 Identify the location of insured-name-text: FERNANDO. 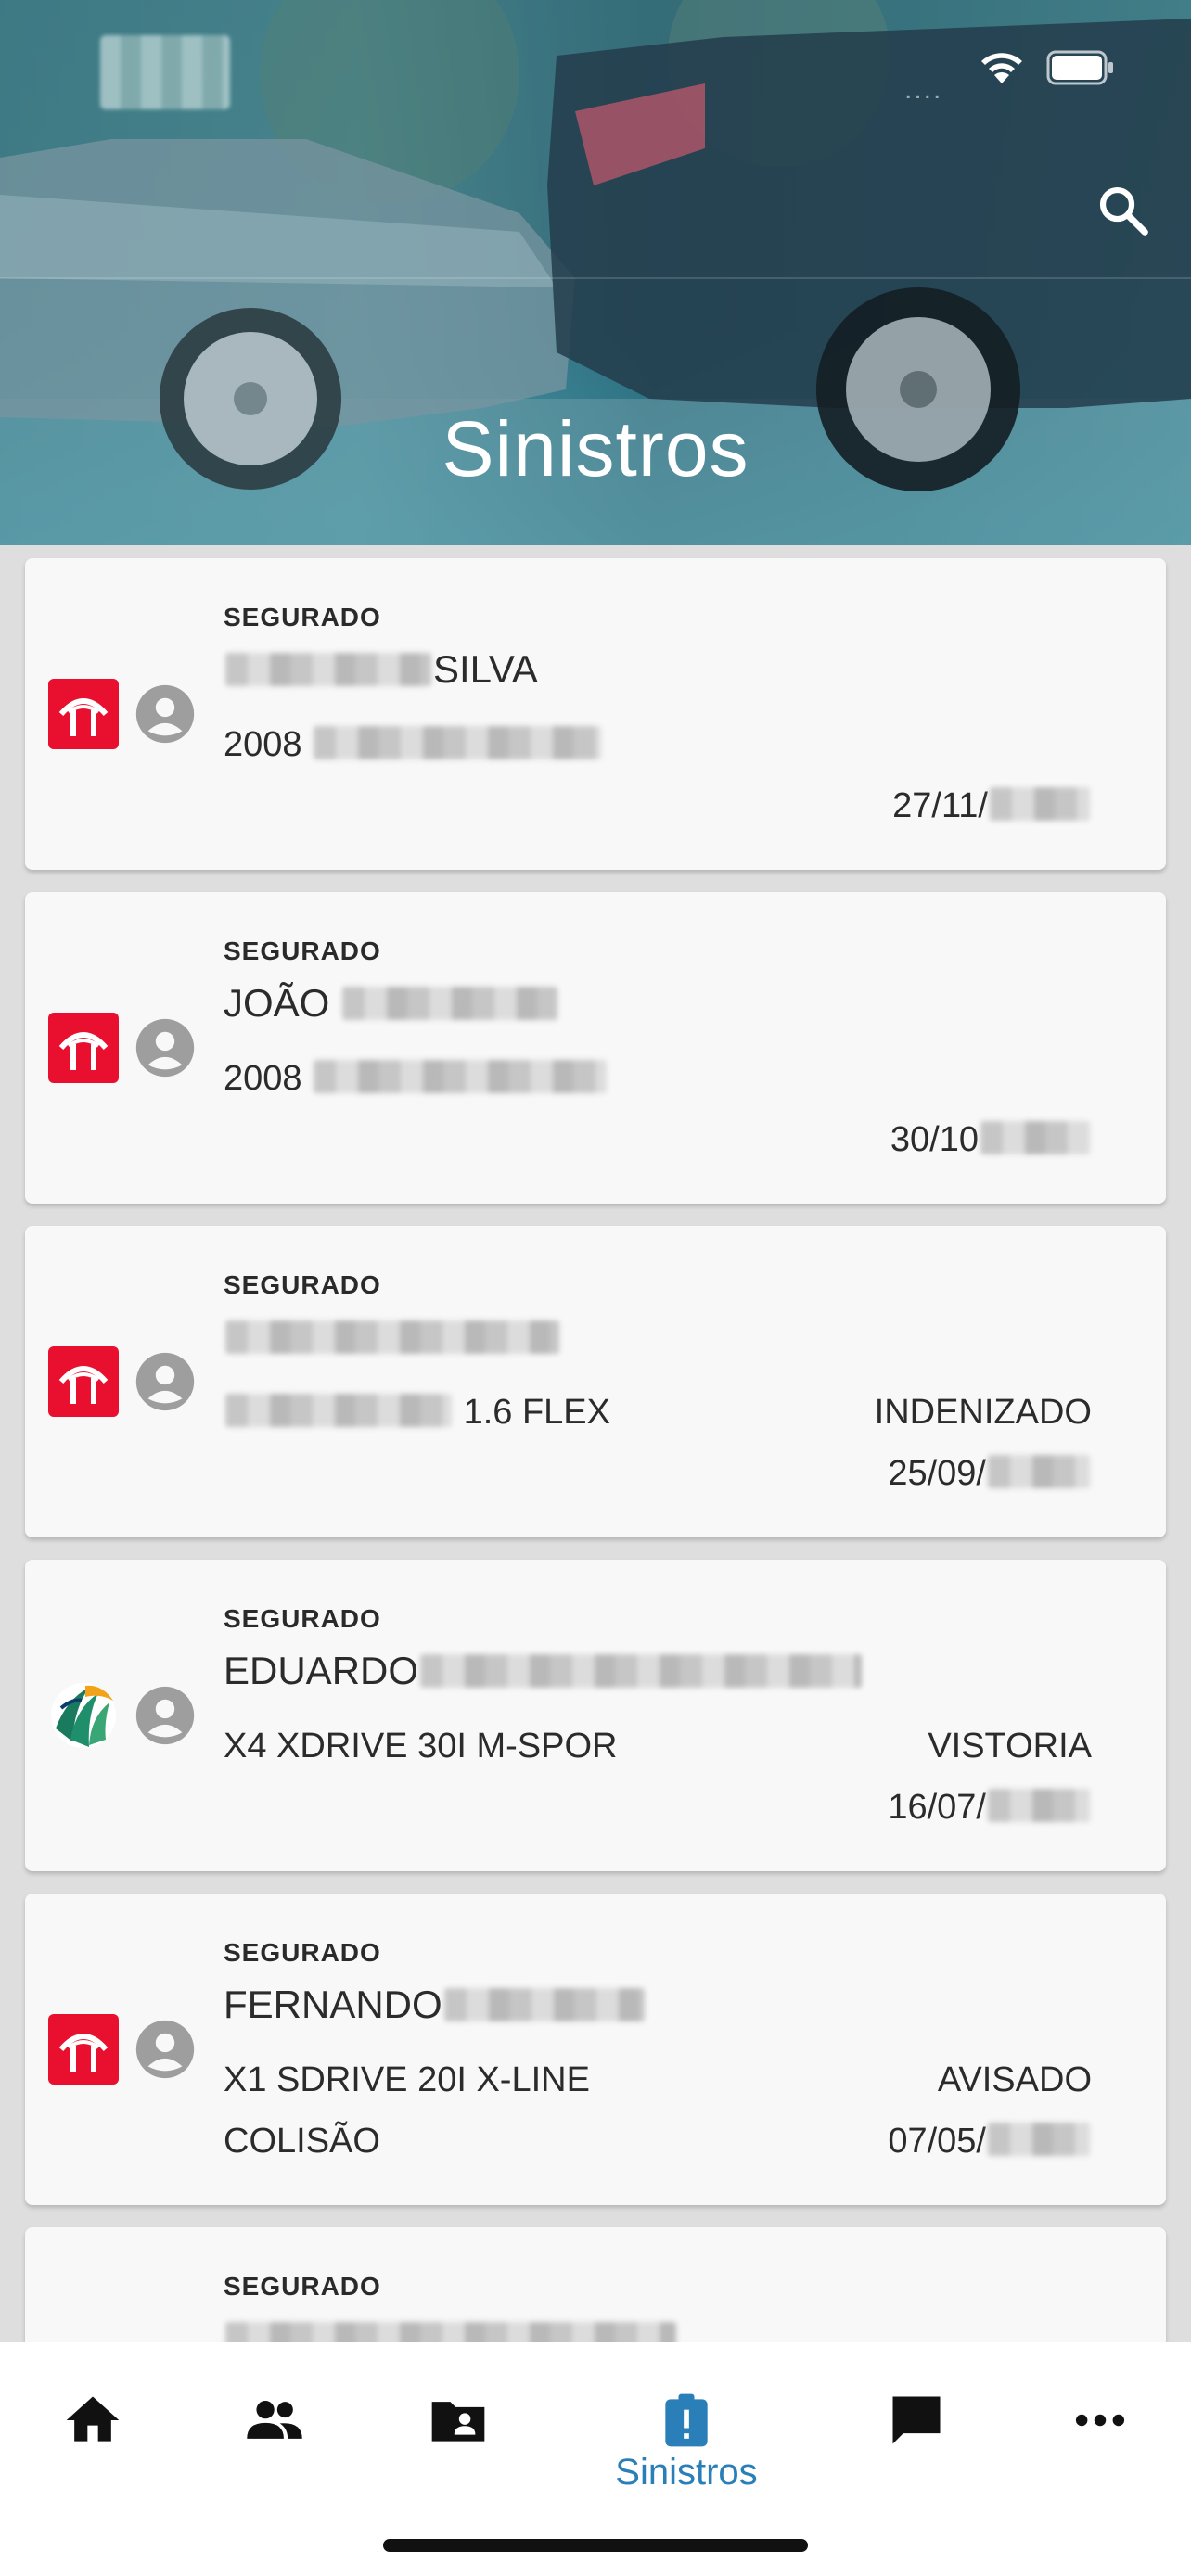
(333, 2005).